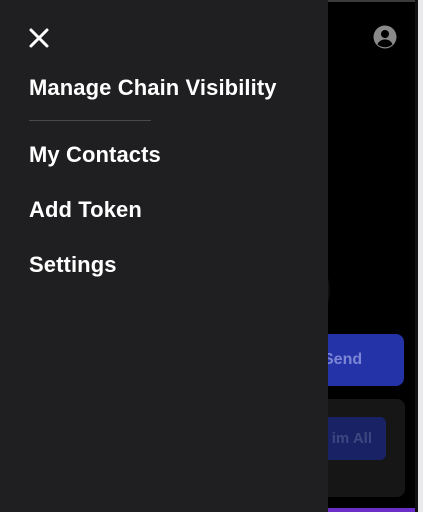  I want to click on menu-item-settings: Settings, so click(73, 265).